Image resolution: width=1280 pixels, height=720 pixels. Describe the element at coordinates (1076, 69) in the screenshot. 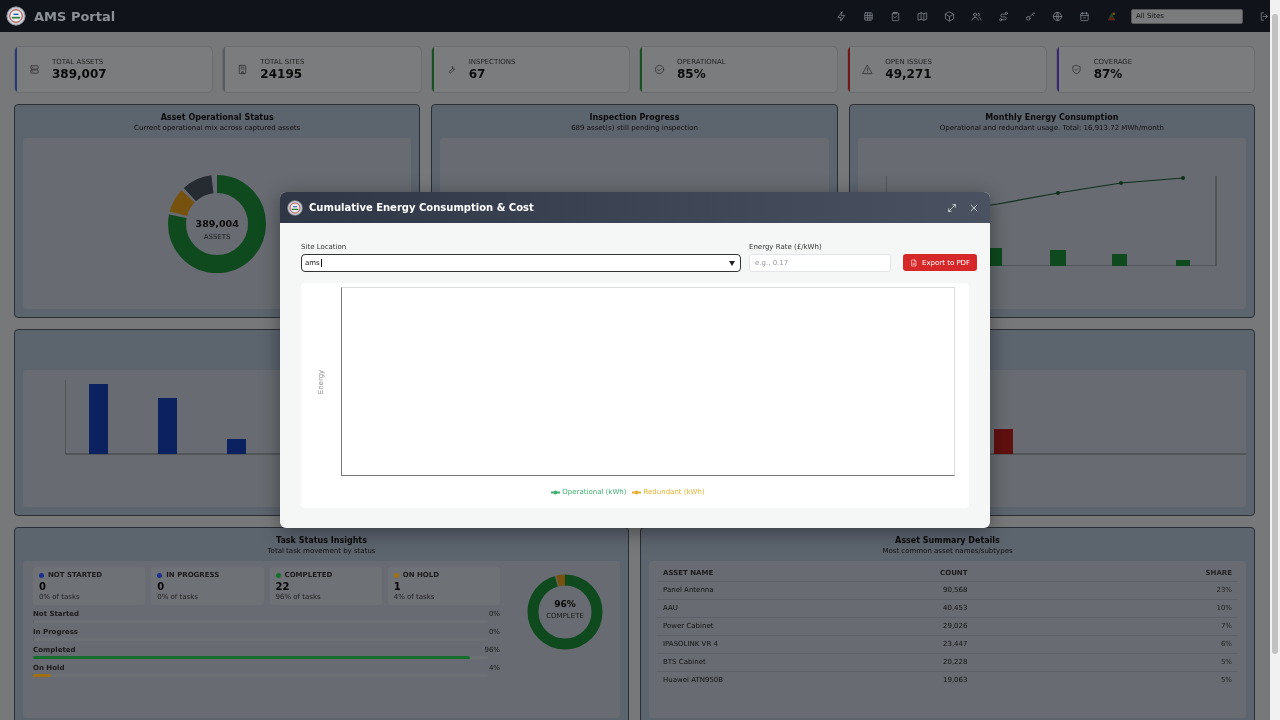

I see `shield-icon` at that location.